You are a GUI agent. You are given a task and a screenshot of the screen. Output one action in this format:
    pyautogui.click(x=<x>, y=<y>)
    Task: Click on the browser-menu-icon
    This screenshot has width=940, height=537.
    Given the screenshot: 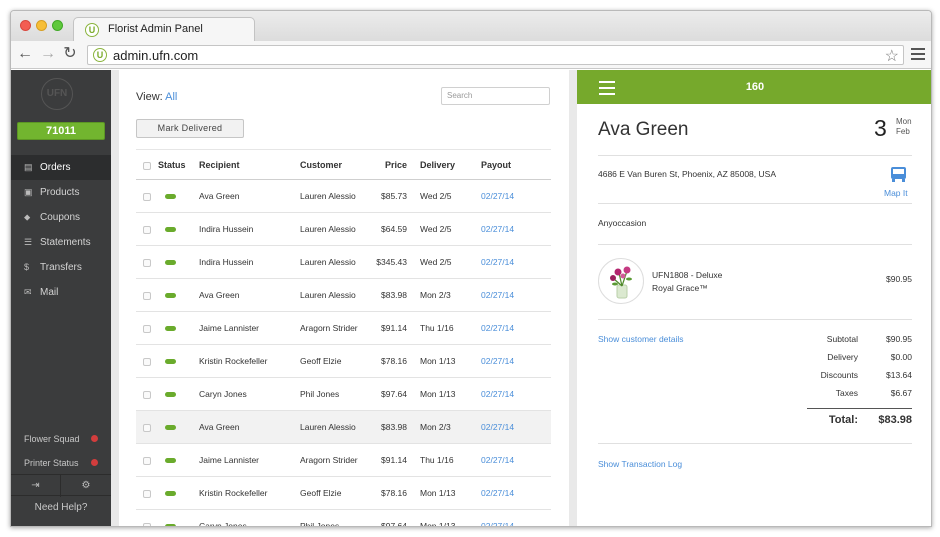 What is the action you would take?
    pyautogui.click(x=918, y=55)
    